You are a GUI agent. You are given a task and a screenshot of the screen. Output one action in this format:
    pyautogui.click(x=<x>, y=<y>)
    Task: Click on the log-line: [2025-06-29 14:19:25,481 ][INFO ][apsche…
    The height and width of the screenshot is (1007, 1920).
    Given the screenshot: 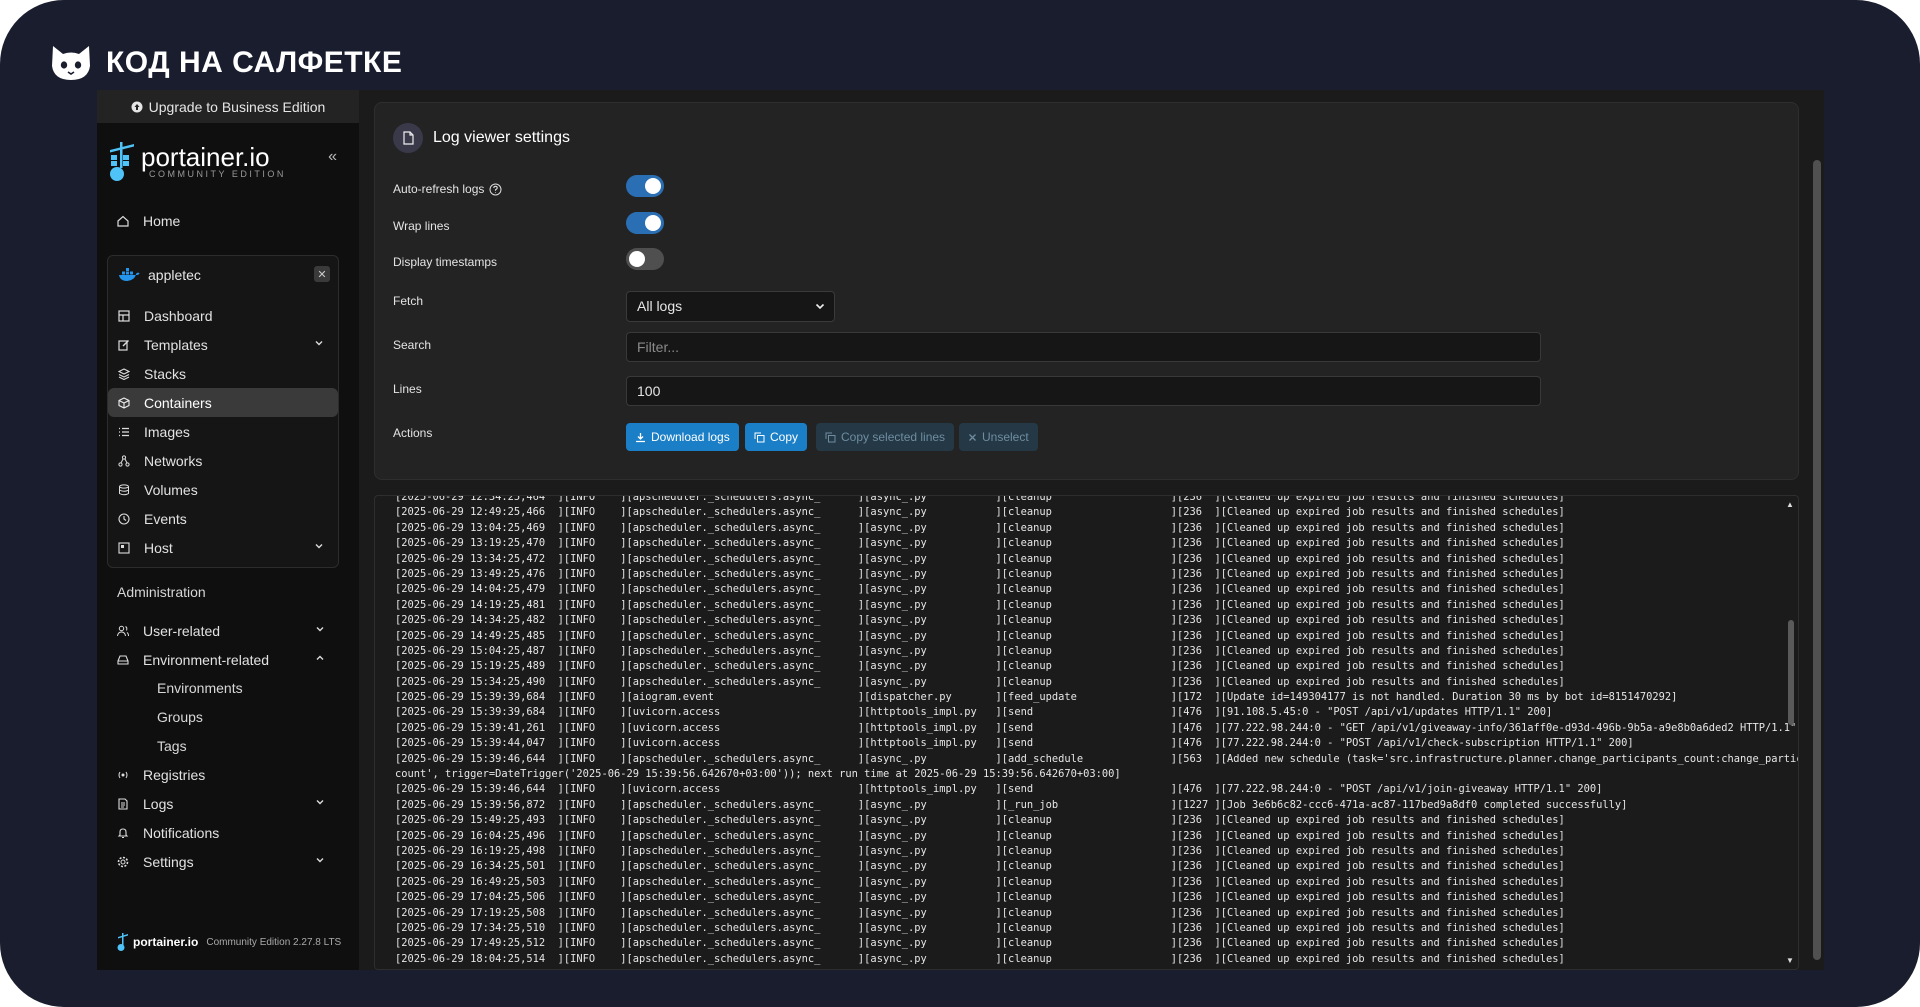 What is the action you would take?
    pyautogui.click(x=1085, y=605)
    